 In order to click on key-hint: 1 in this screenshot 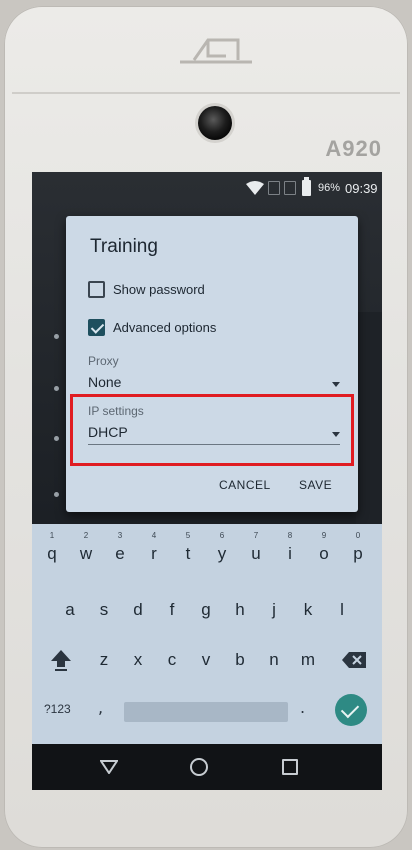, I will do `click(52, 535)`.